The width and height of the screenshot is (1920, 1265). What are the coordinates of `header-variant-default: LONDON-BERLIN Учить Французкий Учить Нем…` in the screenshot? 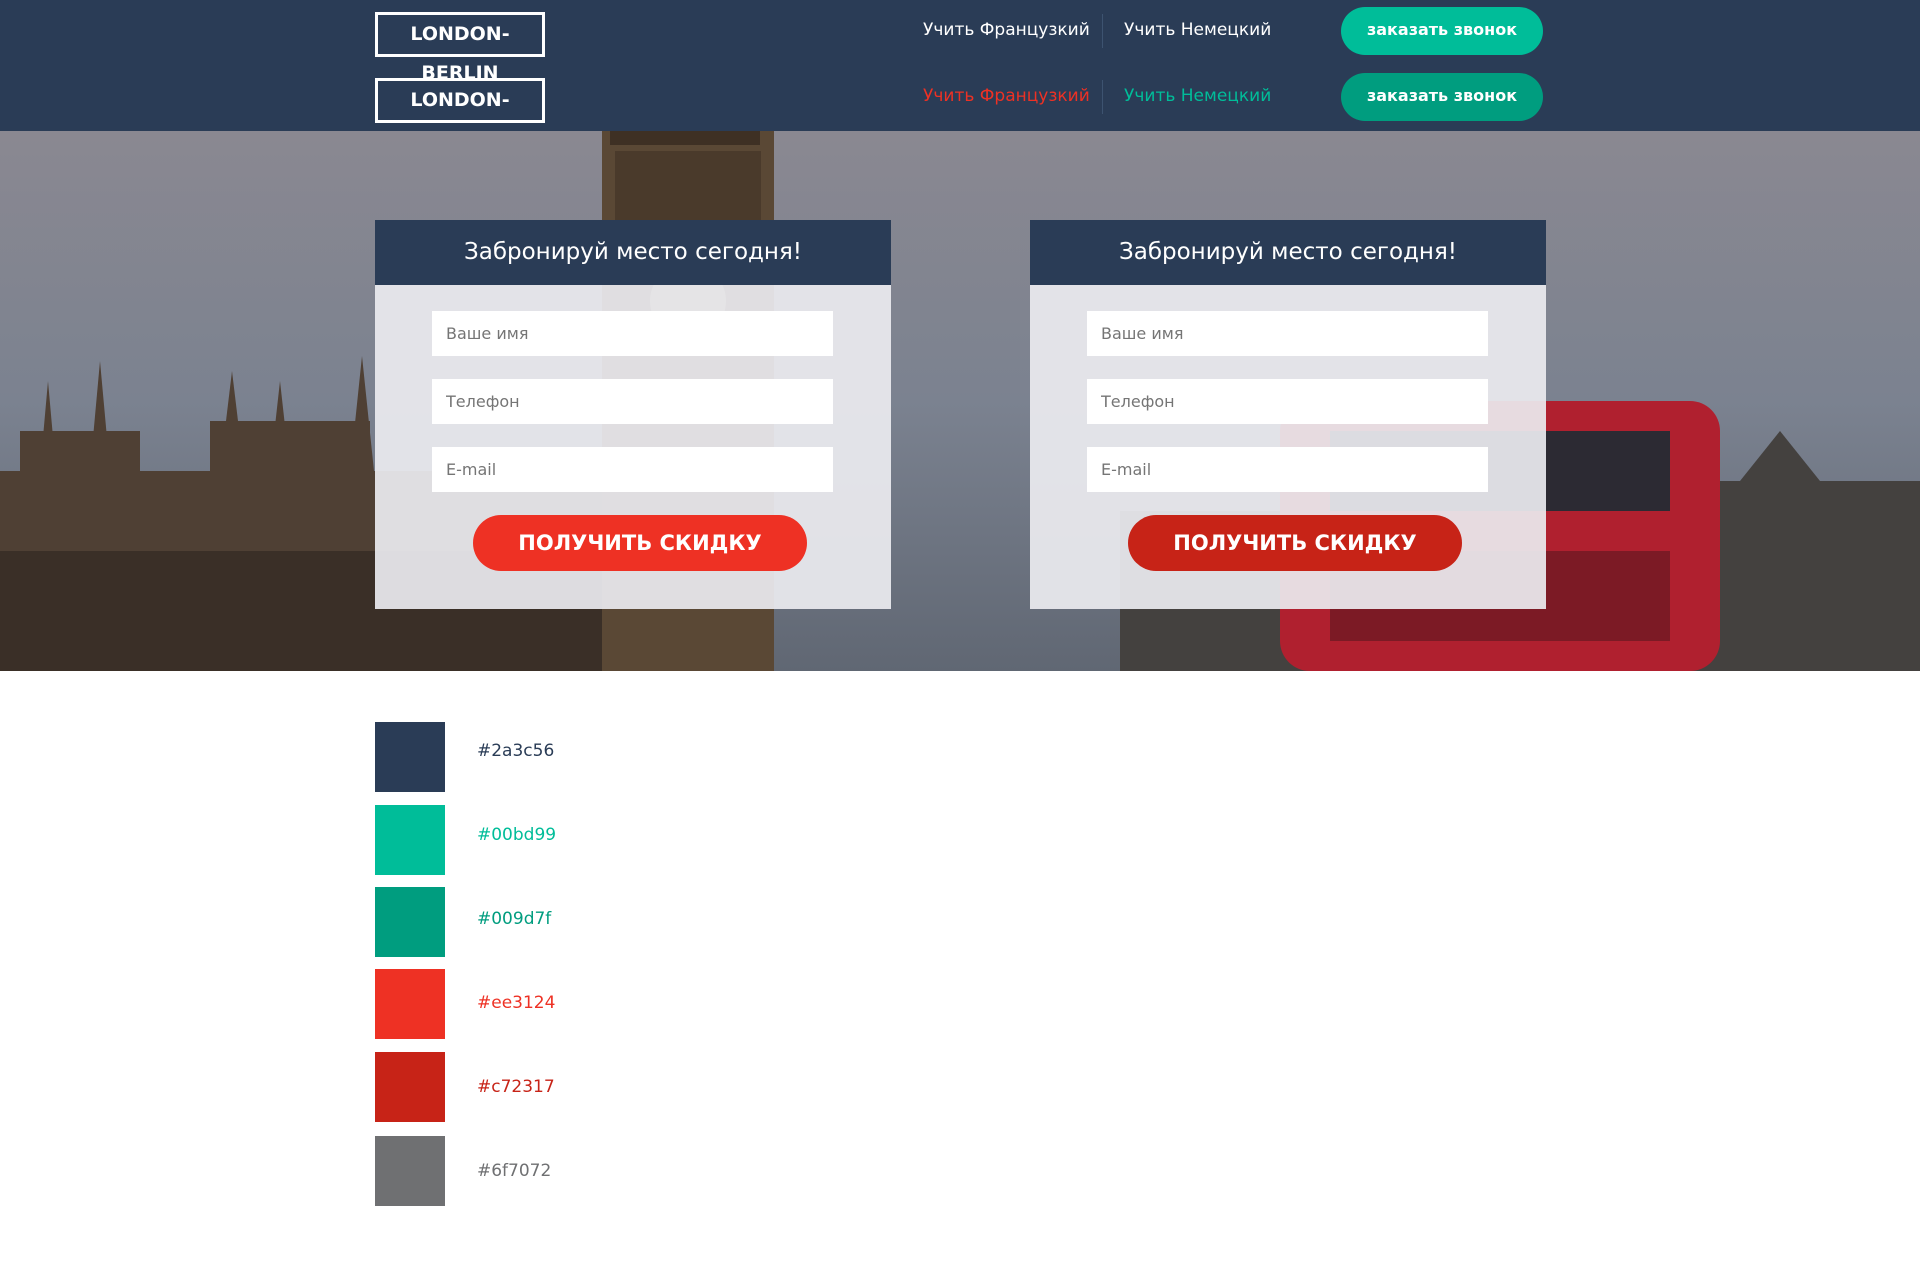 It's located at (959, 45).